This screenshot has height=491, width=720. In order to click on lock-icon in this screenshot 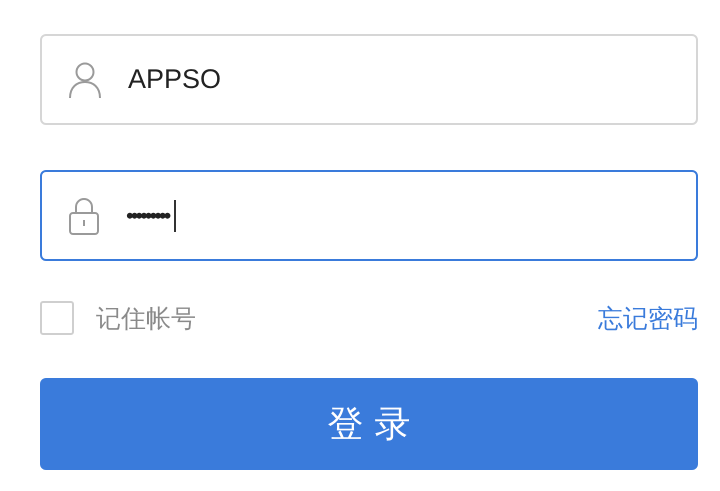, I will do `click(84, 216)`.